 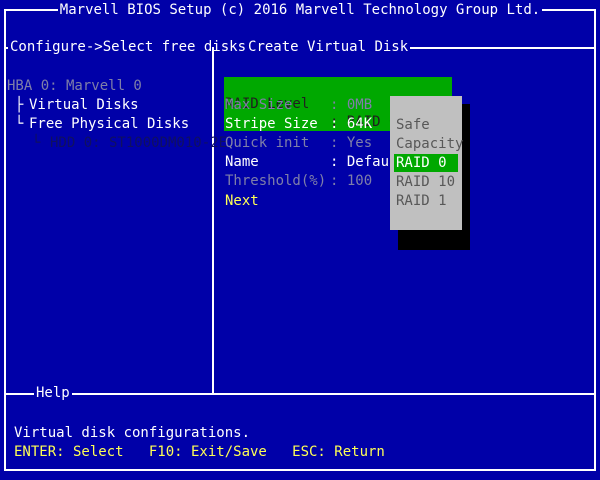 What do you see at coordinates (242, 162) in the screenshot?
I see `name-label: Name` at bounding box center [242, 162].